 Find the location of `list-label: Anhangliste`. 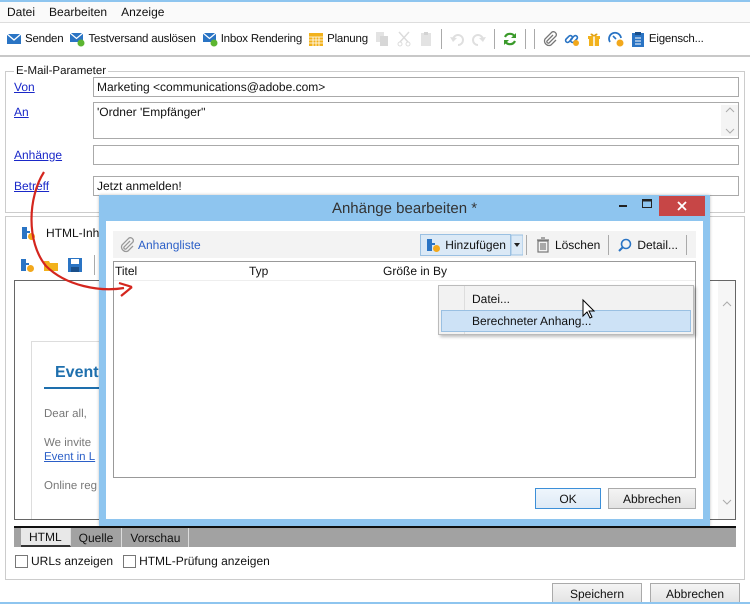

list-label: Anhangliste is located at coordinates (169, 245).